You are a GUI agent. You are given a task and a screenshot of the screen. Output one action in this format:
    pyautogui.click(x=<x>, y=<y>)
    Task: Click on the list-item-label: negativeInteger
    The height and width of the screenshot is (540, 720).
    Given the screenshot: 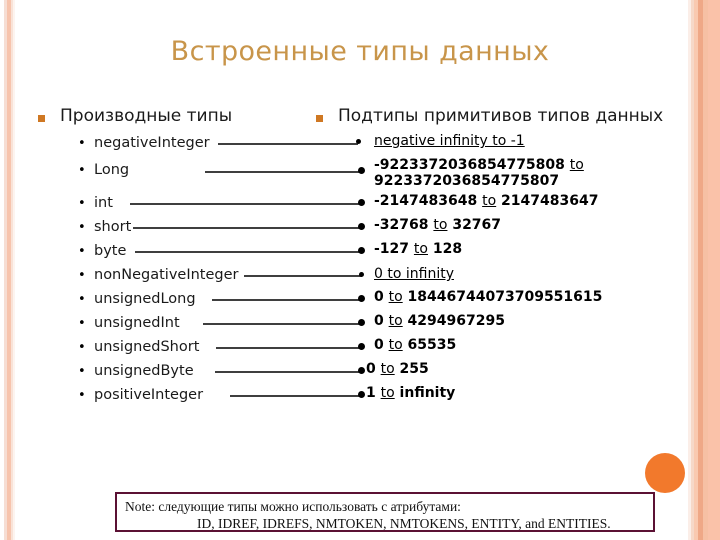 What is the action you would take?
    pyautogui.click(x=152, y=143)
    